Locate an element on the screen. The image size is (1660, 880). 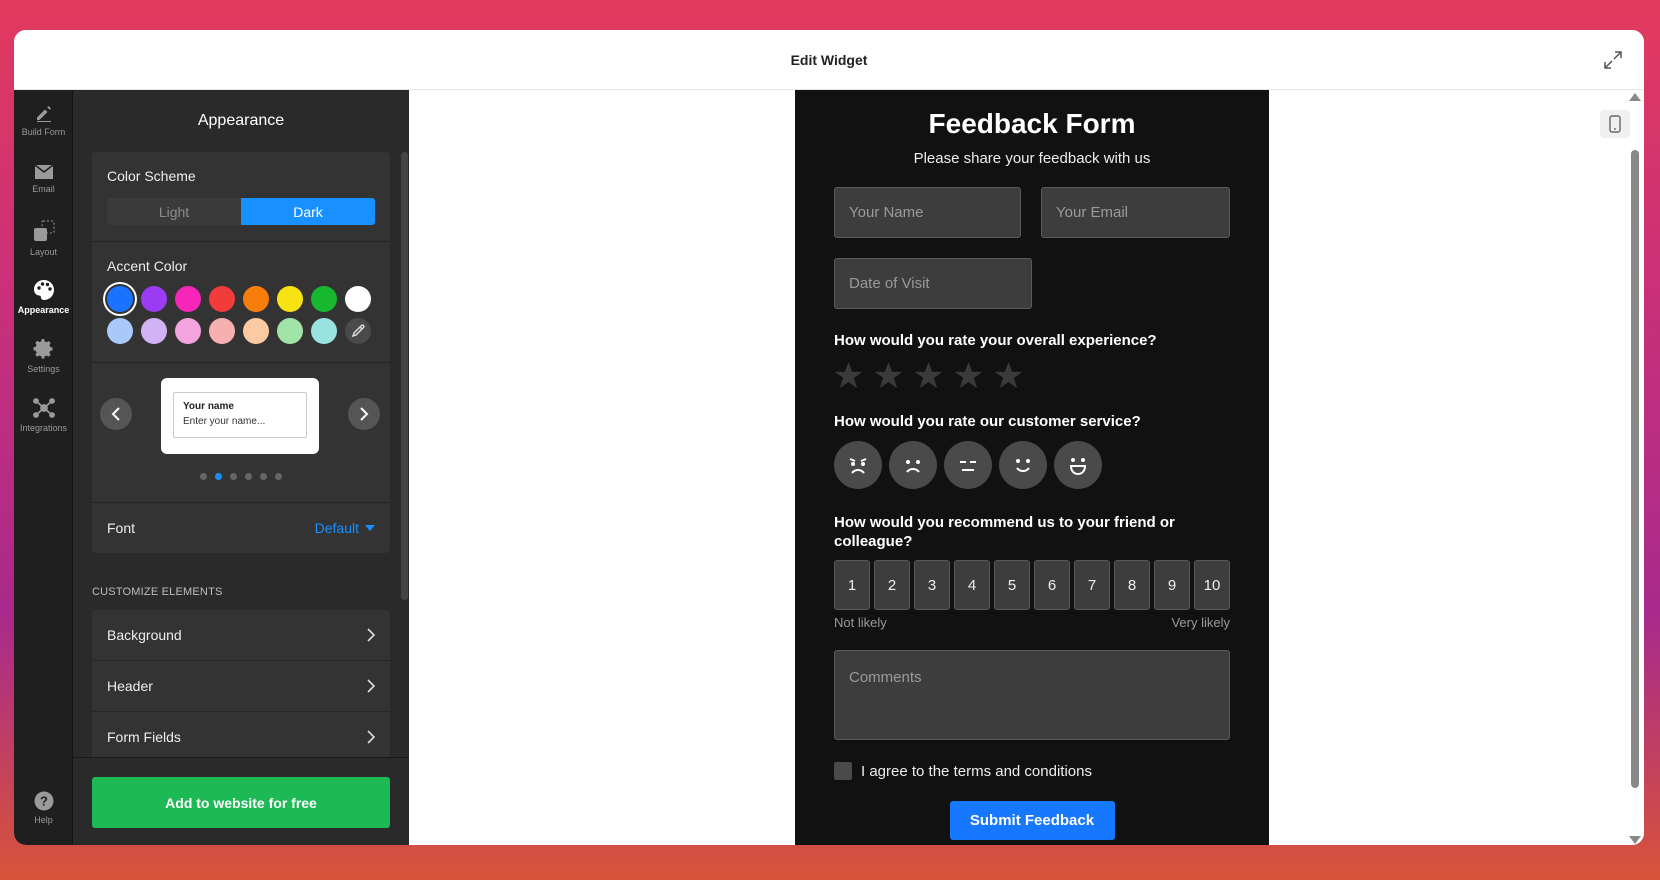
color-scheme-section: Color Scheme Light Dark is located at coordinates (241, 197).